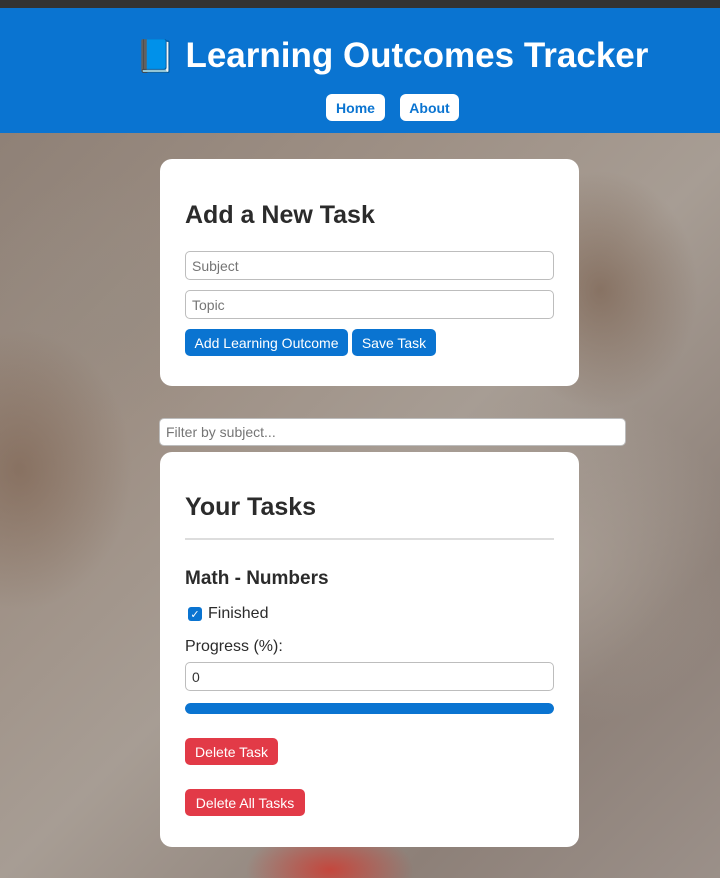  Describe the element at coordinates (251, 507) in the screenshot. I see `tasks-heading: Your Tasks` at that location.